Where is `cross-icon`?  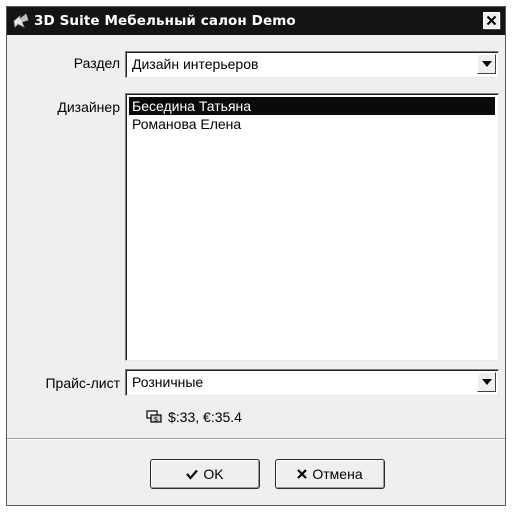
cross-icon is located at coordinates (302, 474).